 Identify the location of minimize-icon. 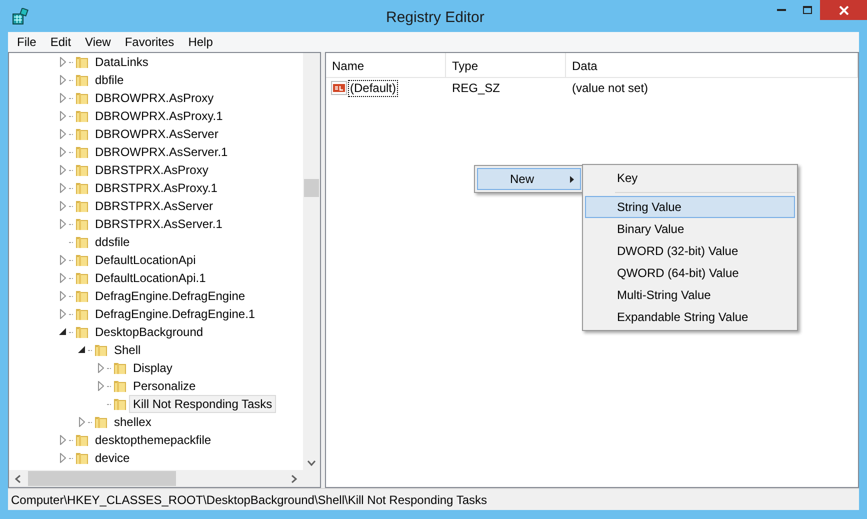
(781, 10).